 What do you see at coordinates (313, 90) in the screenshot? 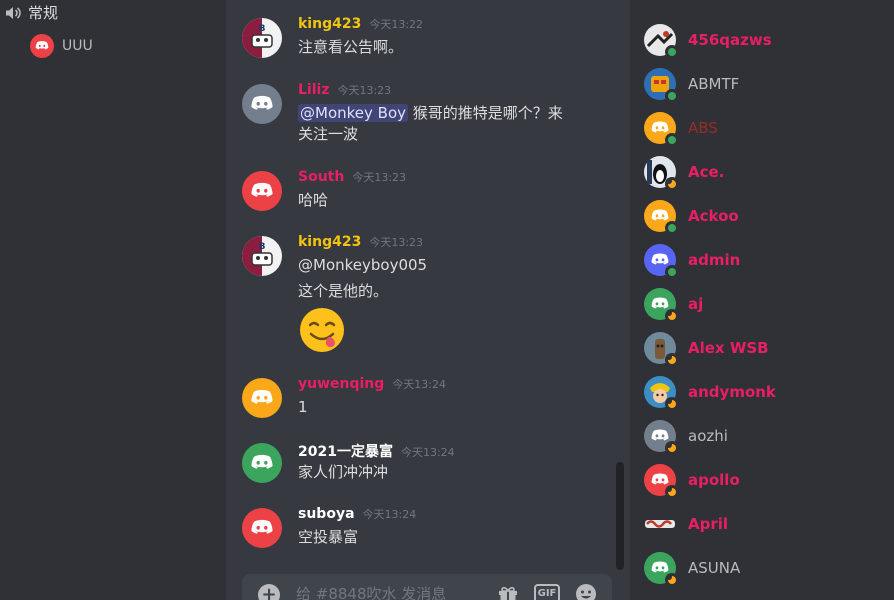
I see `author-name: Liliz` at bounding box center [313, 90].